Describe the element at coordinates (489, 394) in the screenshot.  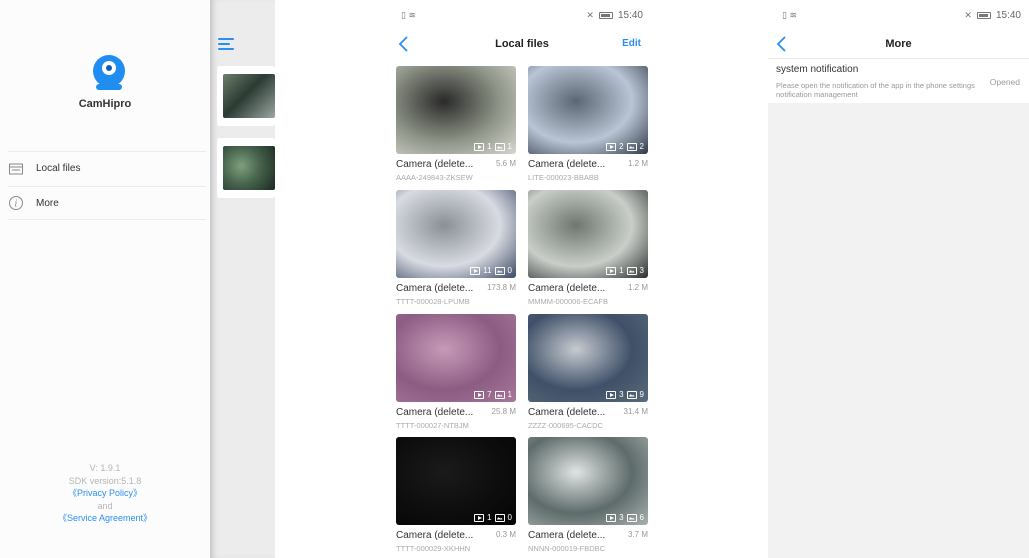
I see `video-count: 7` at that location.